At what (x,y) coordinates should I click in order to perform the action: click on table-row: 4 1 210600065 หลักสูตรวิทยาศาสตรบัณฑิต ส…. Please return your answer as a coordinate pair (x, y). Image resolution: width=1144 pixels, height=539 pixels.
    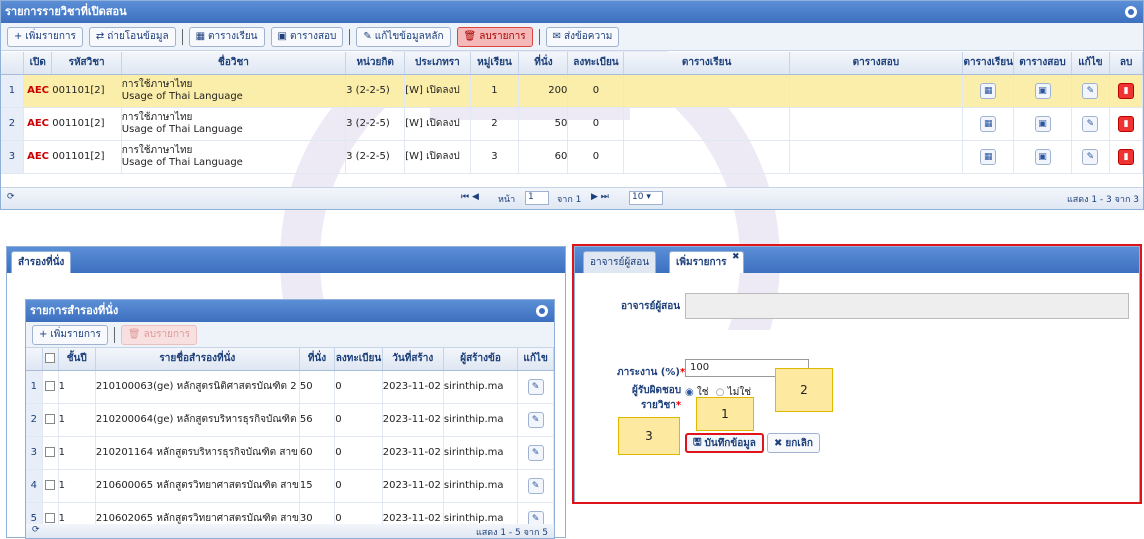
    Looking at the image, I should click on (290, 486).